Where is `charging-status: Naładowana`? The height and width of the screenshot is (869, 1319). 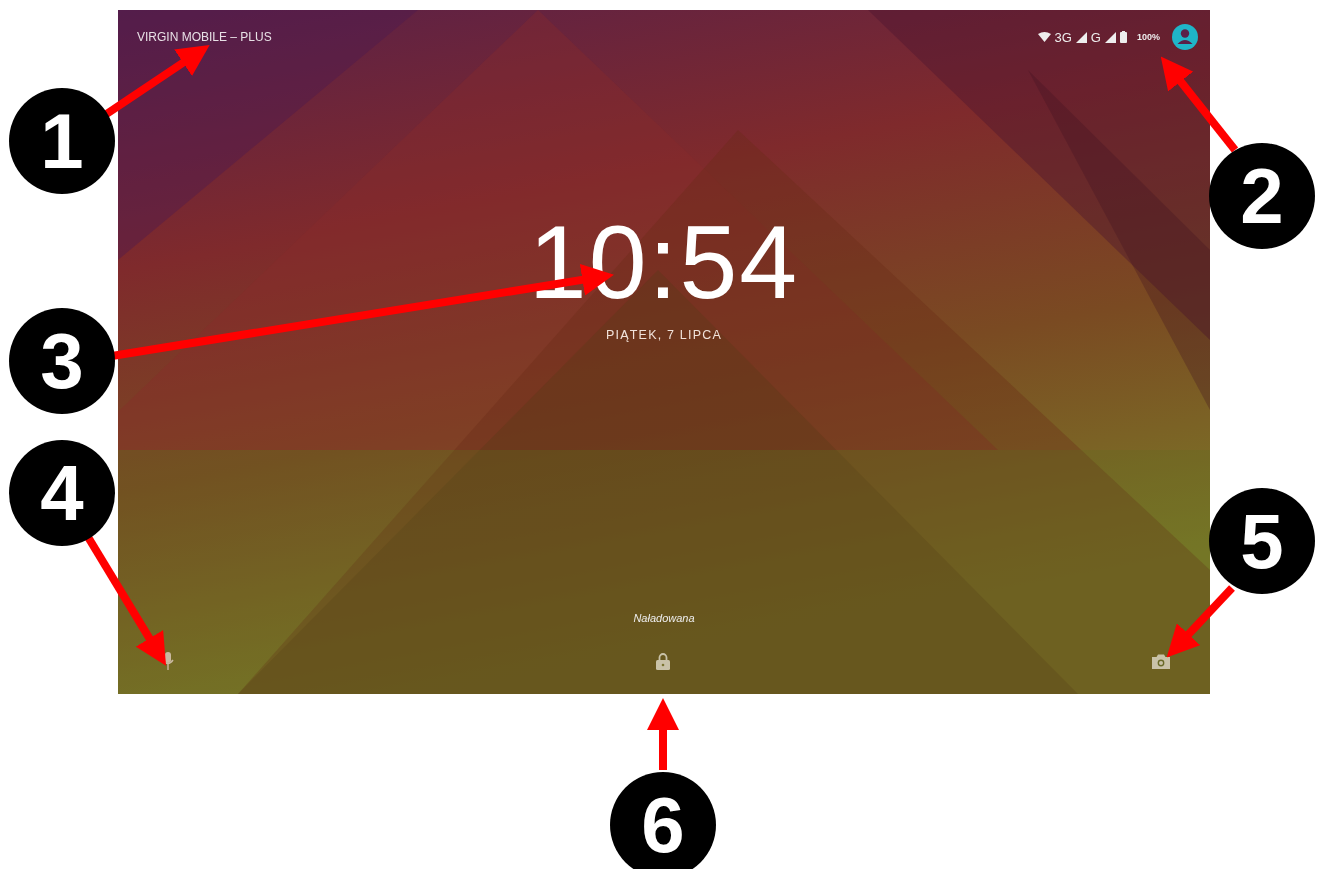 charging-status: Naładowana is located at coordinates (664, 618).